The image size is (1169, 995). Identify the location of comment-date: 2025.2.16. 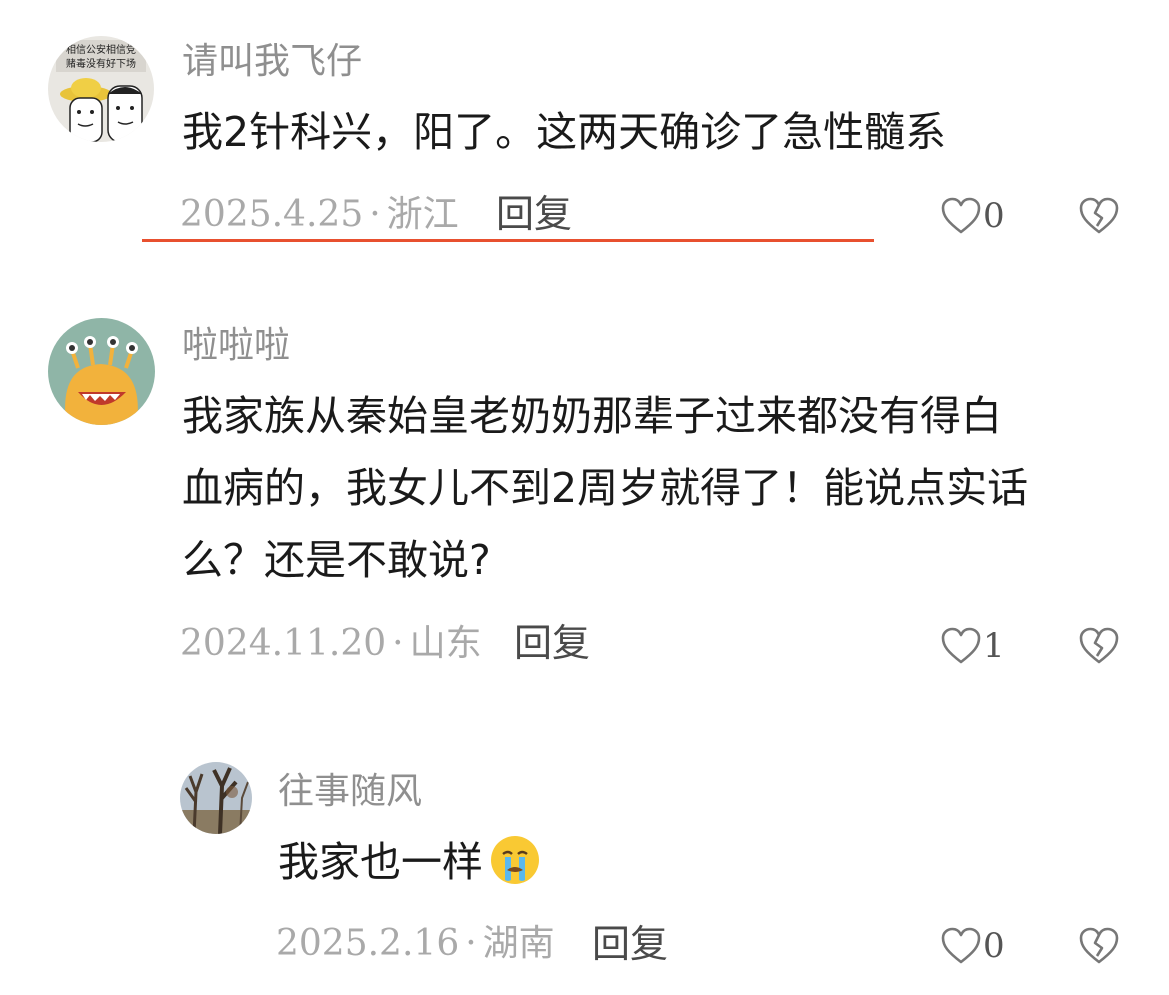
(368, 943).